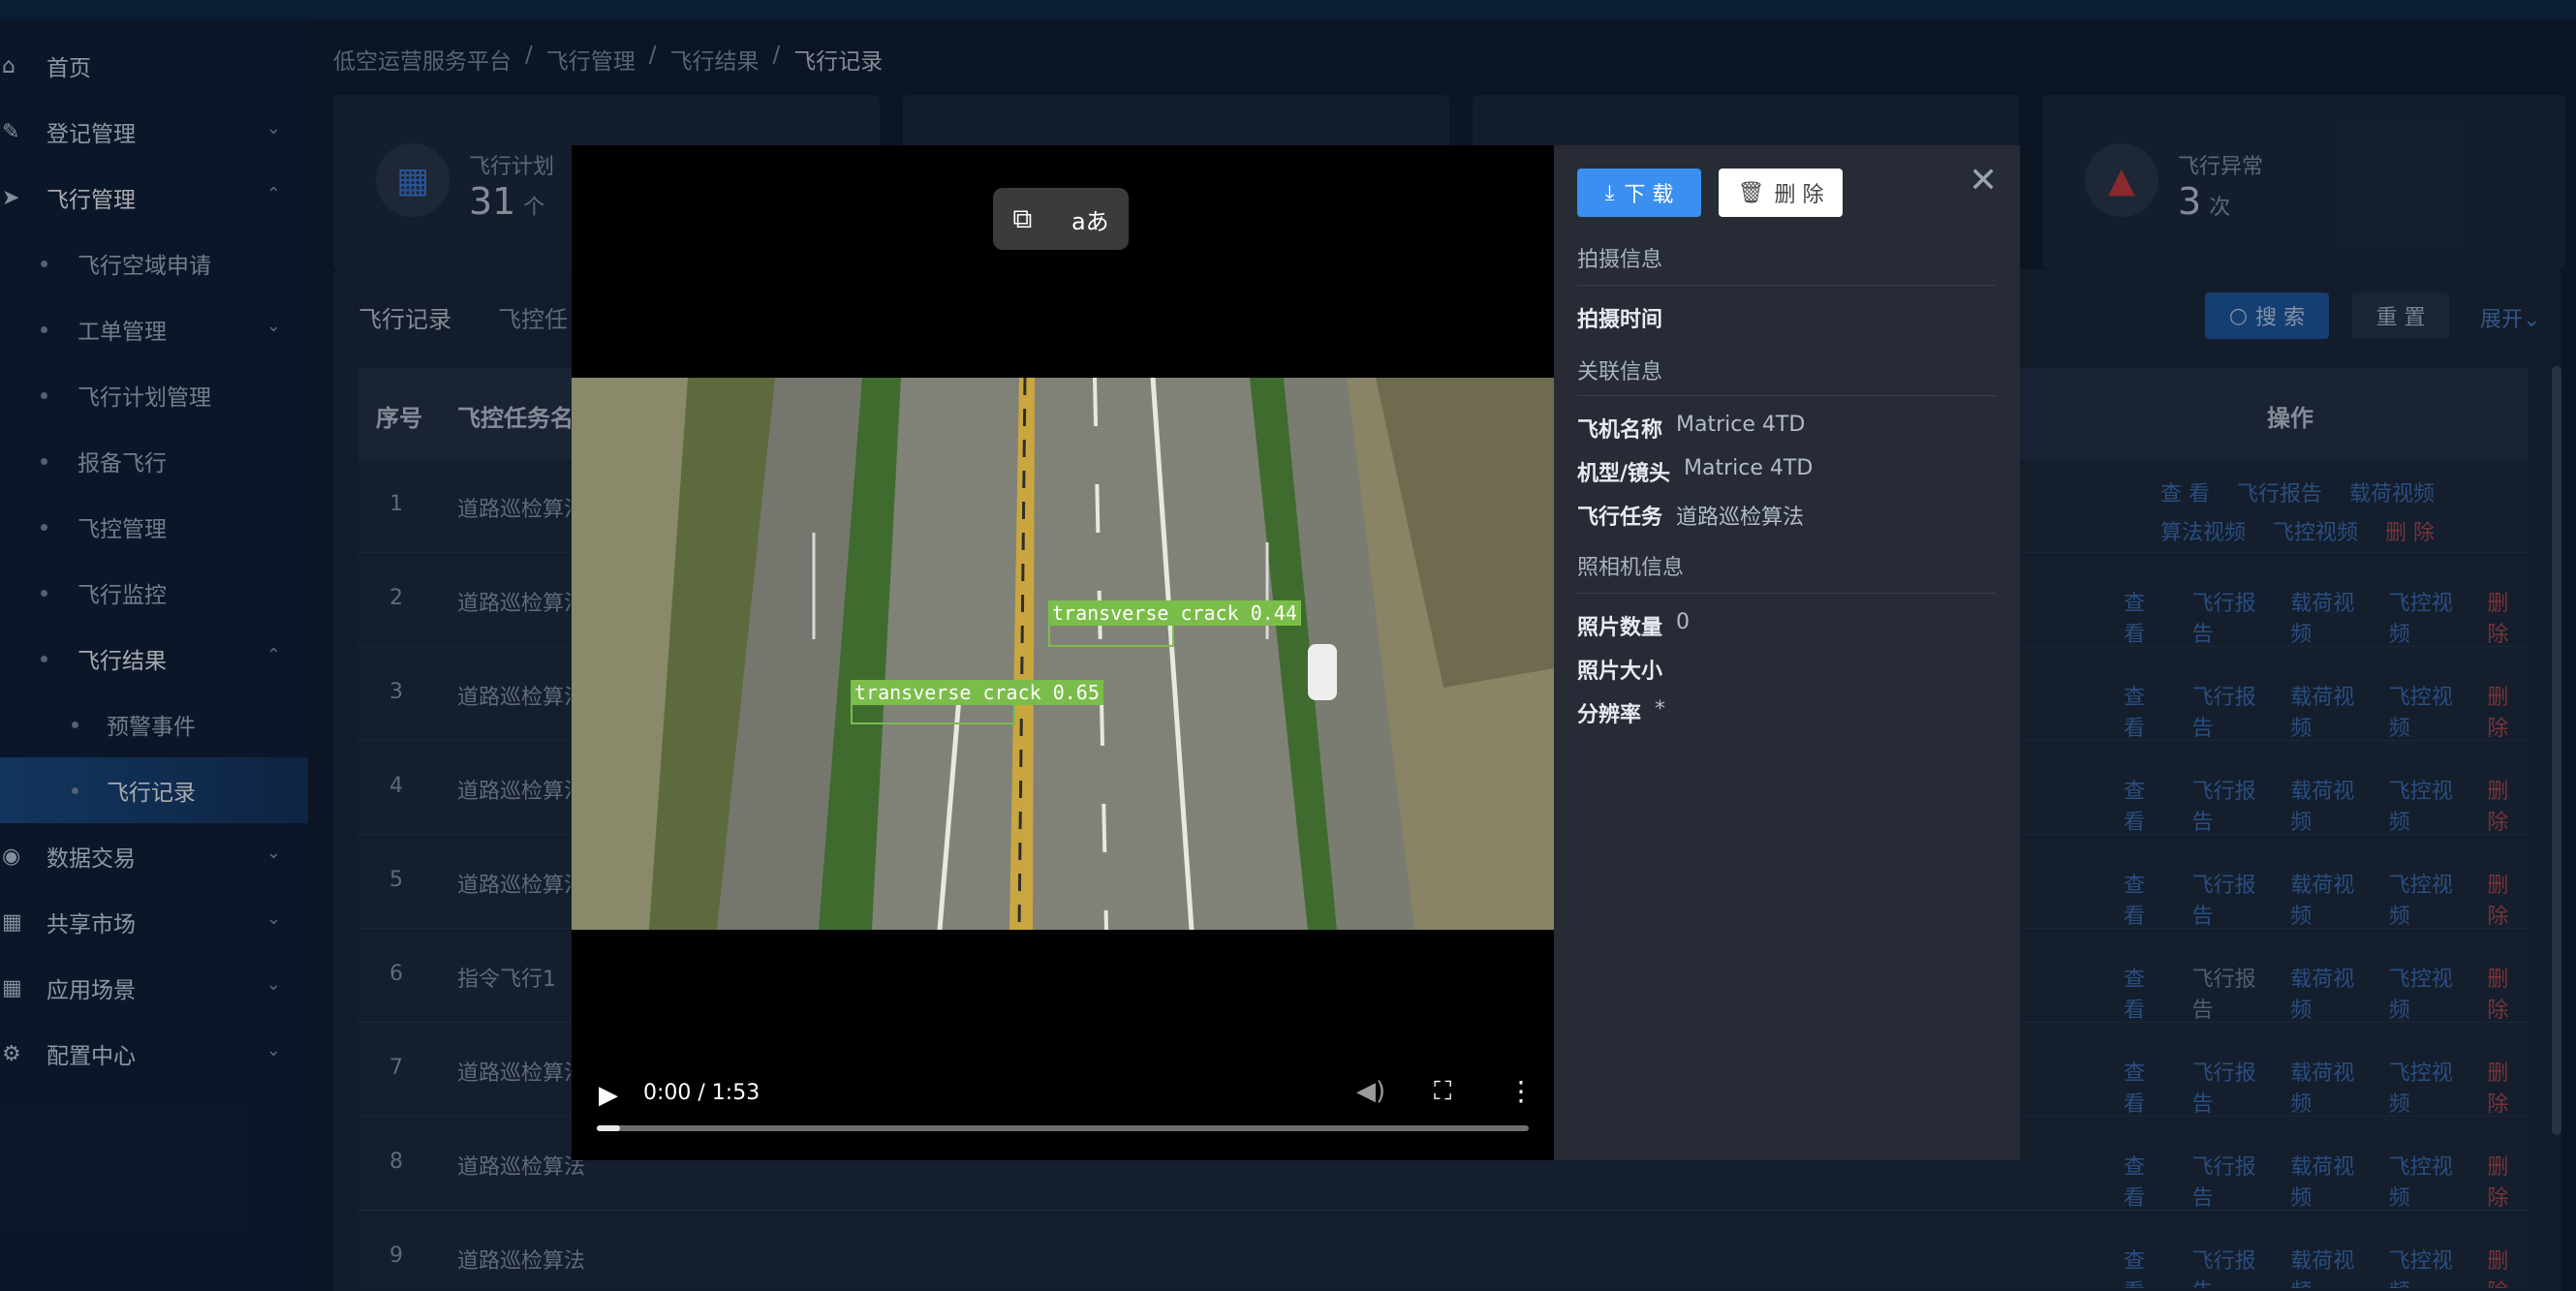  Describe the element at coordinates (1620, 672) in the screenshot. I see `field-photo-size: 照片大小` at that location.